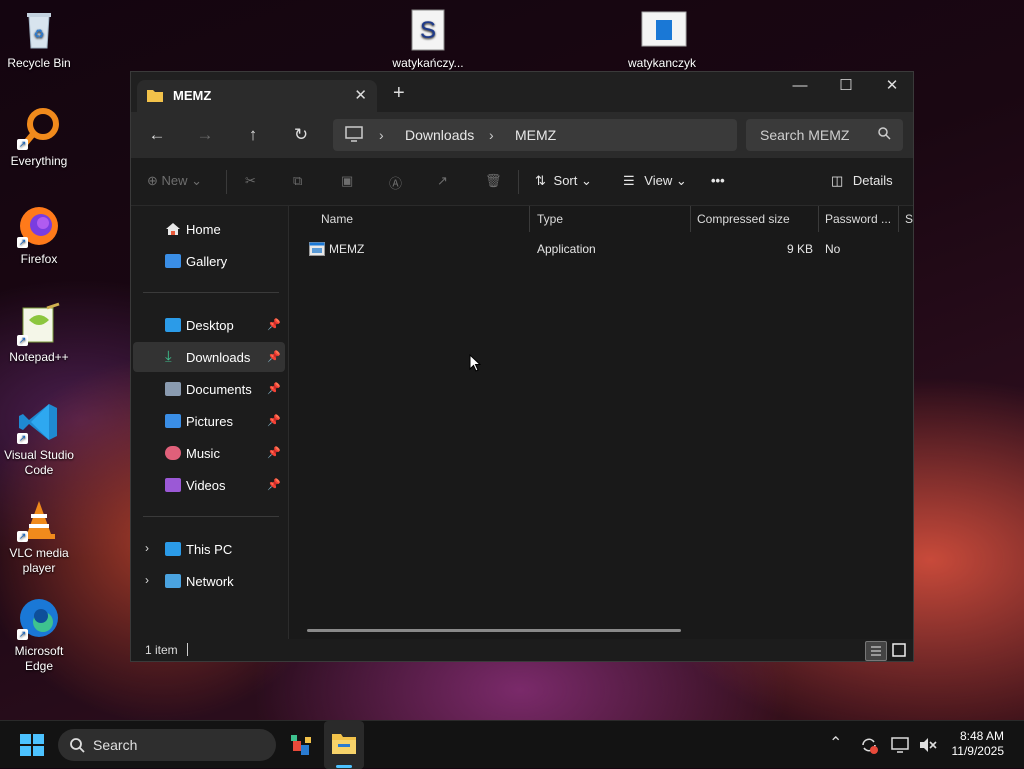 This screenshot has height=769, width=1024. What do you see at coordinates (662, 39) in the screenshot?
I see `desktop-icon-watykanczyk: watykanczyk` at bounding box center [662, 39].